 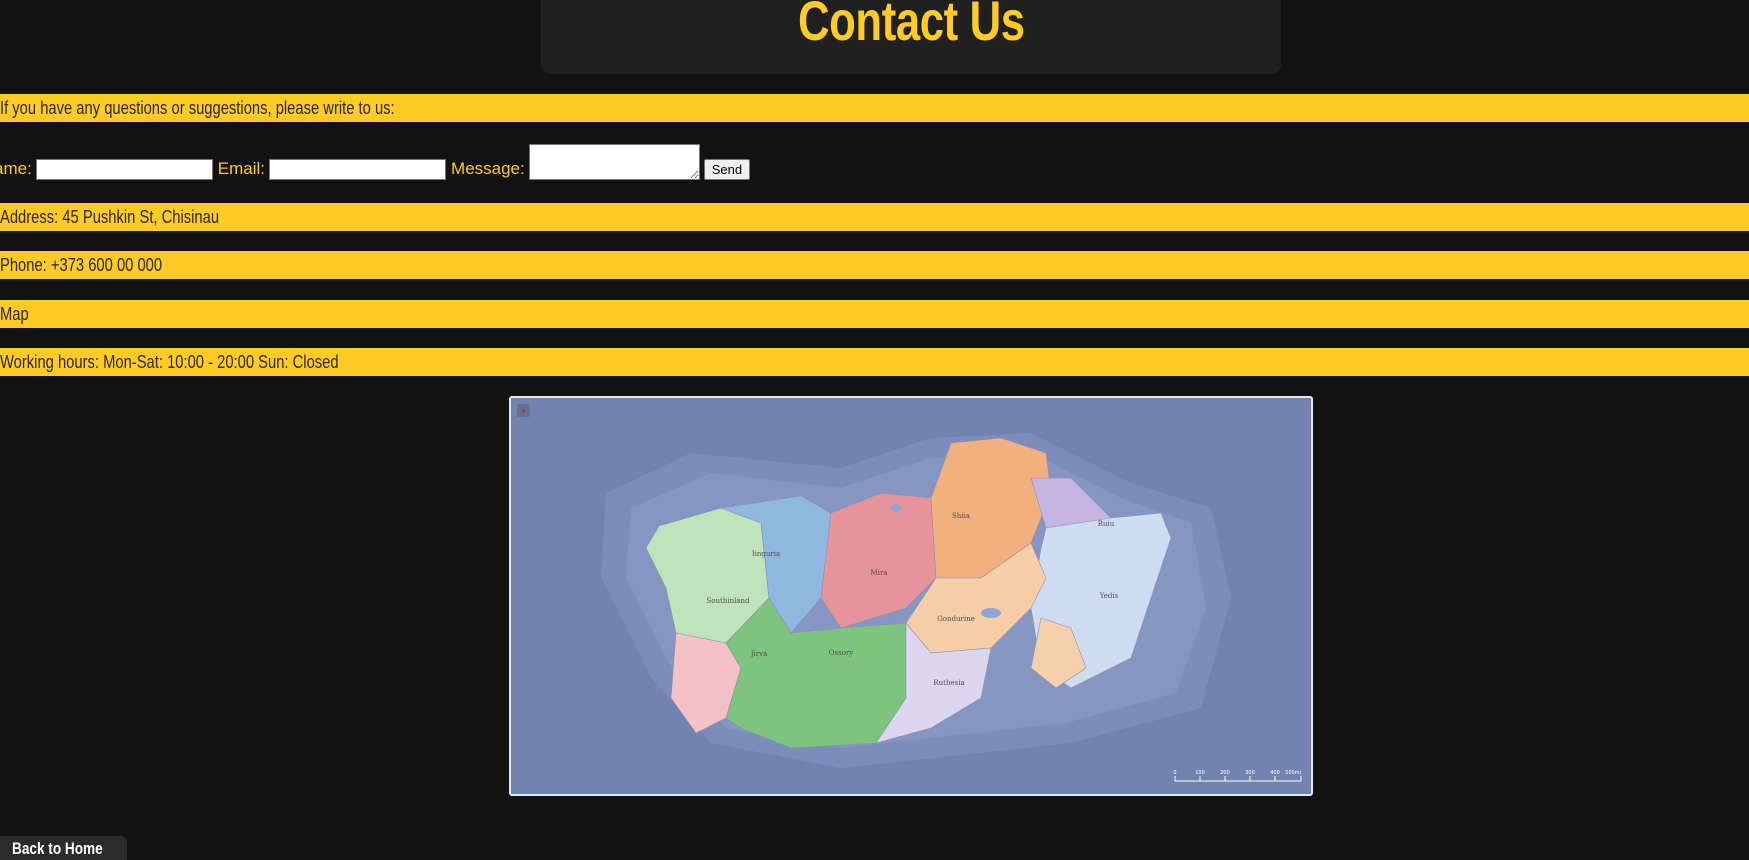 What do you see at coordinates (110, 217) in the screenshot?
I see `address-text: Address: 45 Pushkin St, Chisinau` at bounding box center [110, 217].